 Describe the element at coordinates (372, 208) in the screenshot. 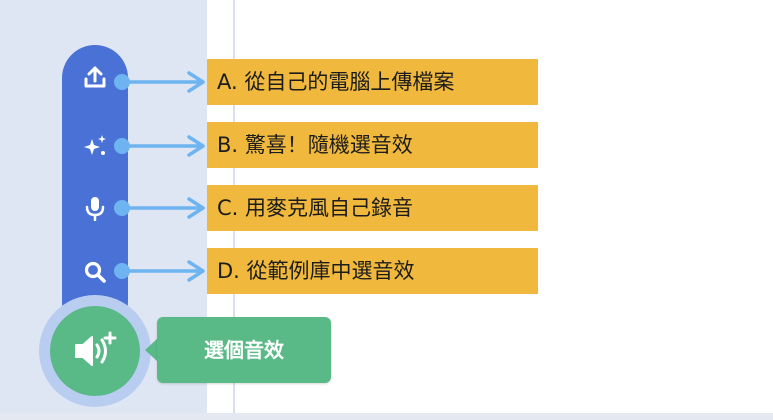

I see `label-record-sound: C. 用麥克風自己錄音` at that location.